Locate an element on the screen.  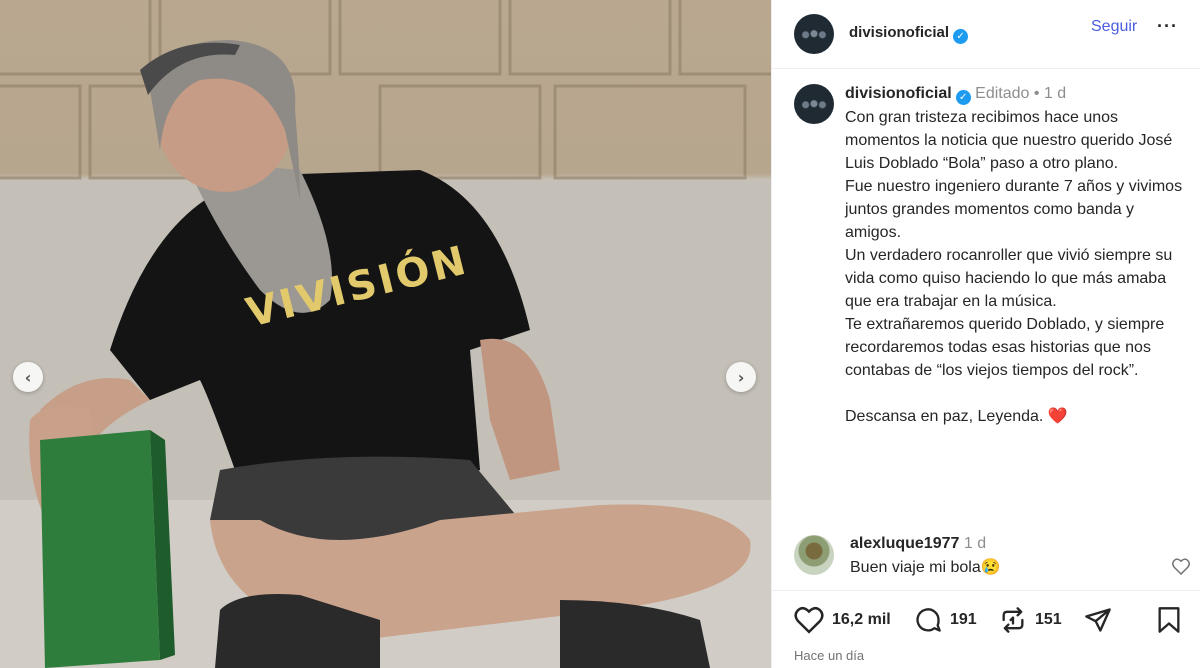
post-header: divisionoficial ✓ Seguir ··· is located at coordinates (986, 34).